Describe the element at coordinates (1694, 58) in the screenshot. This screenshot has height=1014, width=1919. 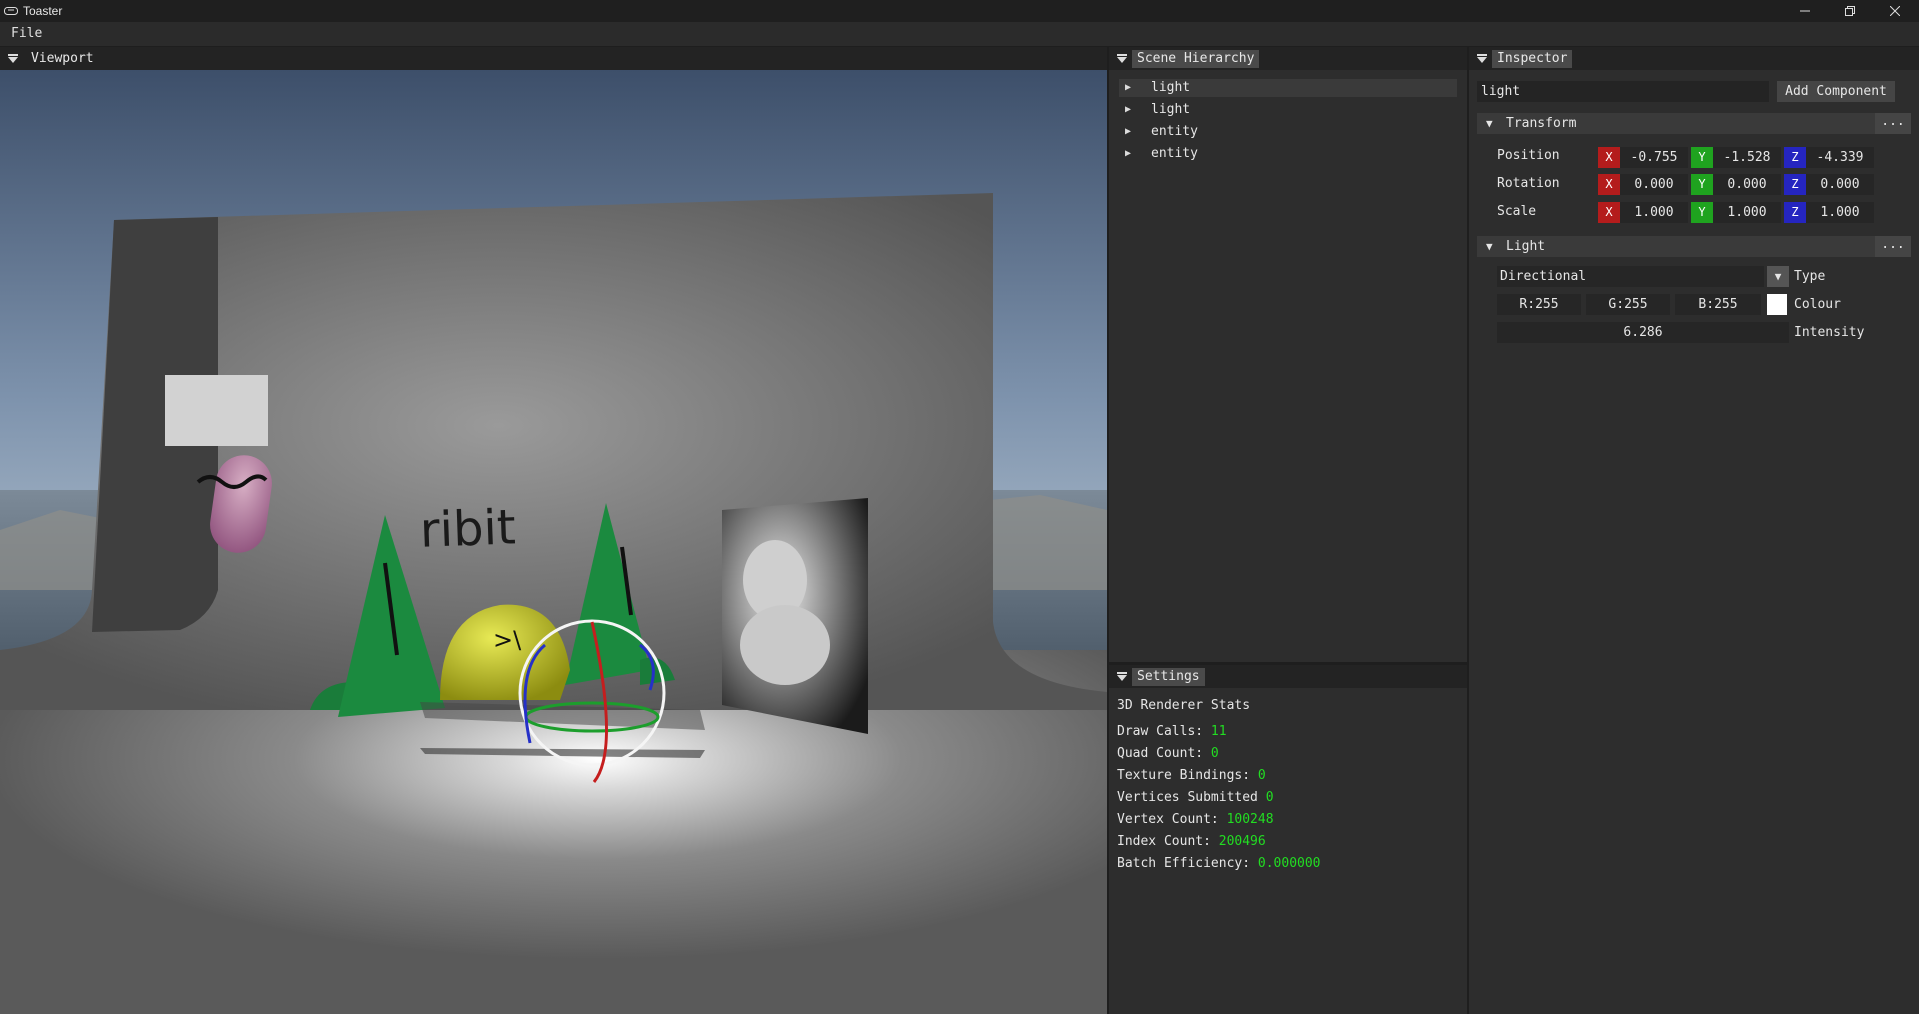
I see `inspector-header: Inspector` at that location.